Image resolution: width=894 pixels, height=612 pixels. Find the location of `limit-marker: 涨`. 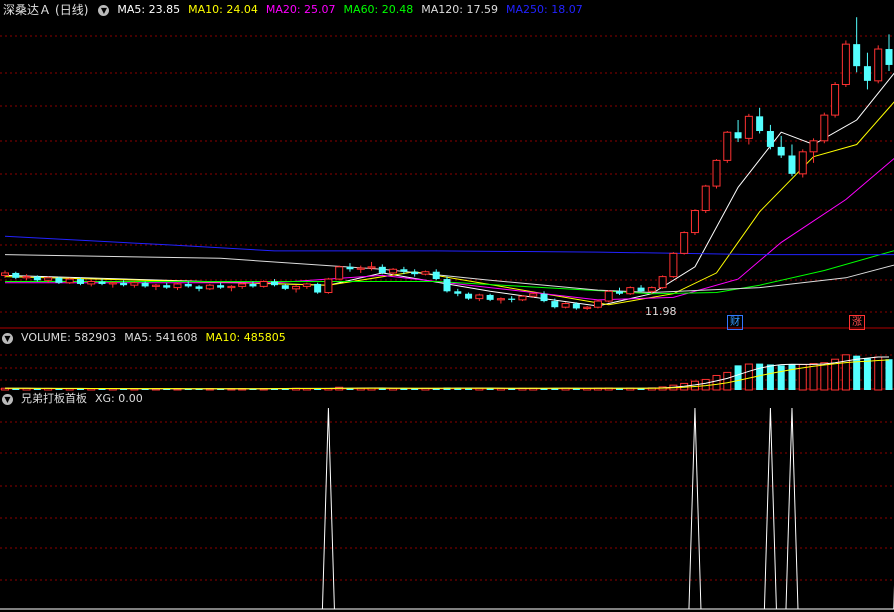

limit-marker: 涨 is located at coordinates (857, 322).